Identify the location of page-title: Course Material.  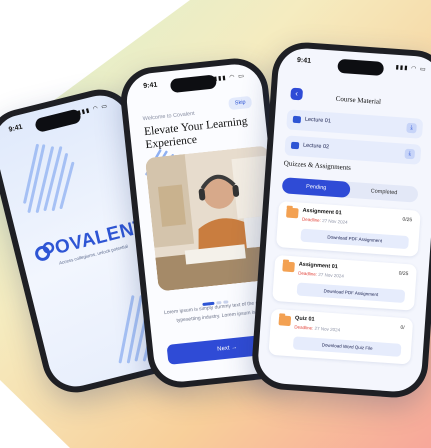
(358, 100).